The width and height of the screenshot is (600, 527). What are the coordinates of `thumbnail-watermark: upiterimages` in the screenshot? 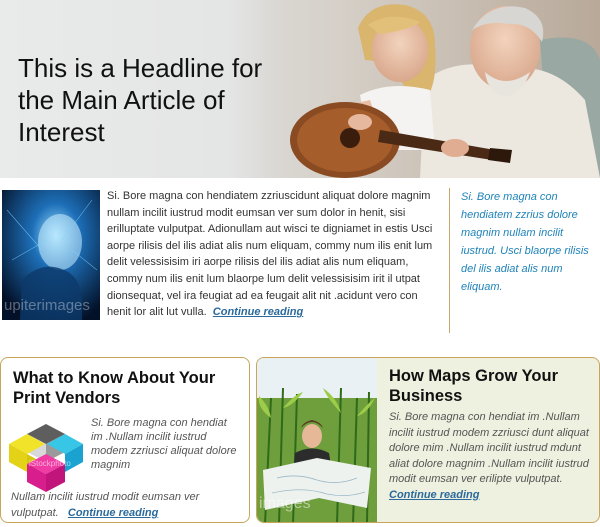 It's located at (47, 305).